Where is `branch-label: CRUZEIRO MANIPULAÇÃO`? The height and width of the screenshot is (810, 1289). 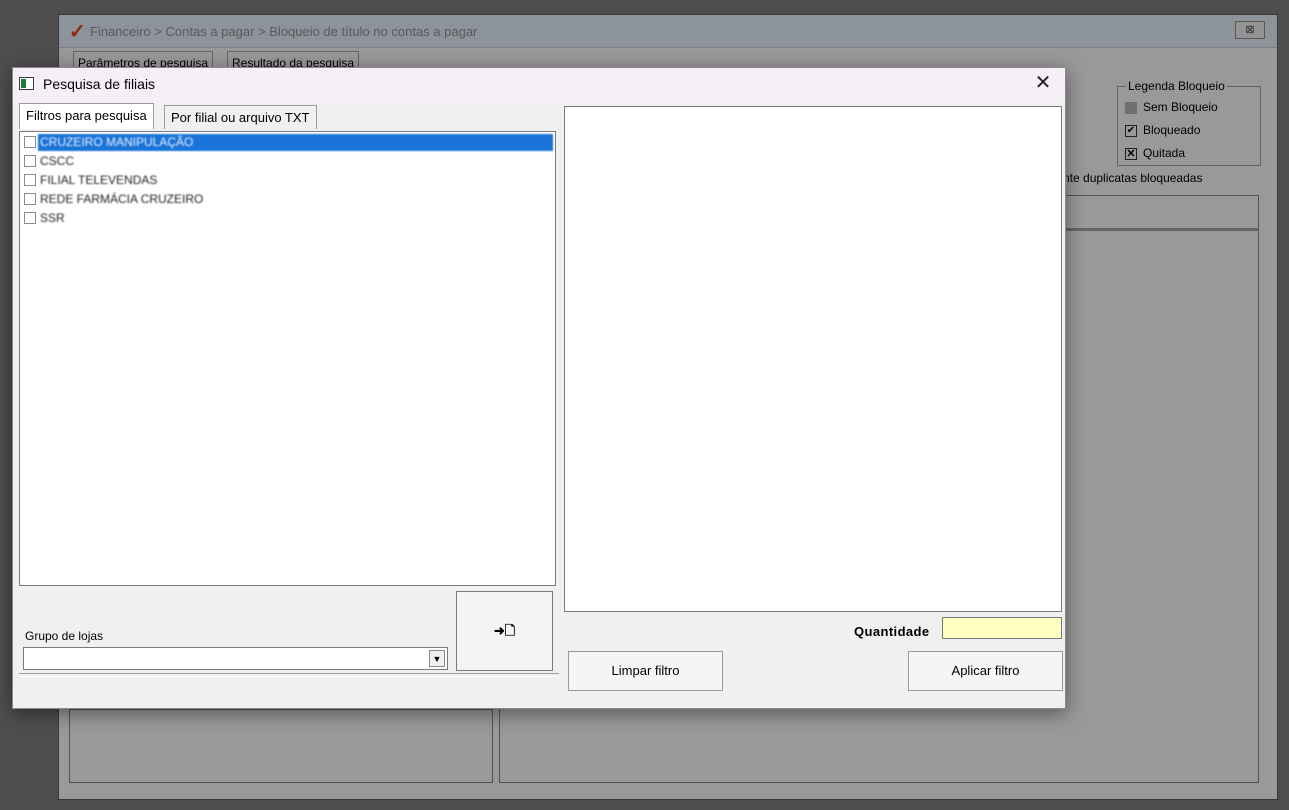 branch-label: CRUZEIRO MANIPULAÇÃO is located at coordinates (295, 142).